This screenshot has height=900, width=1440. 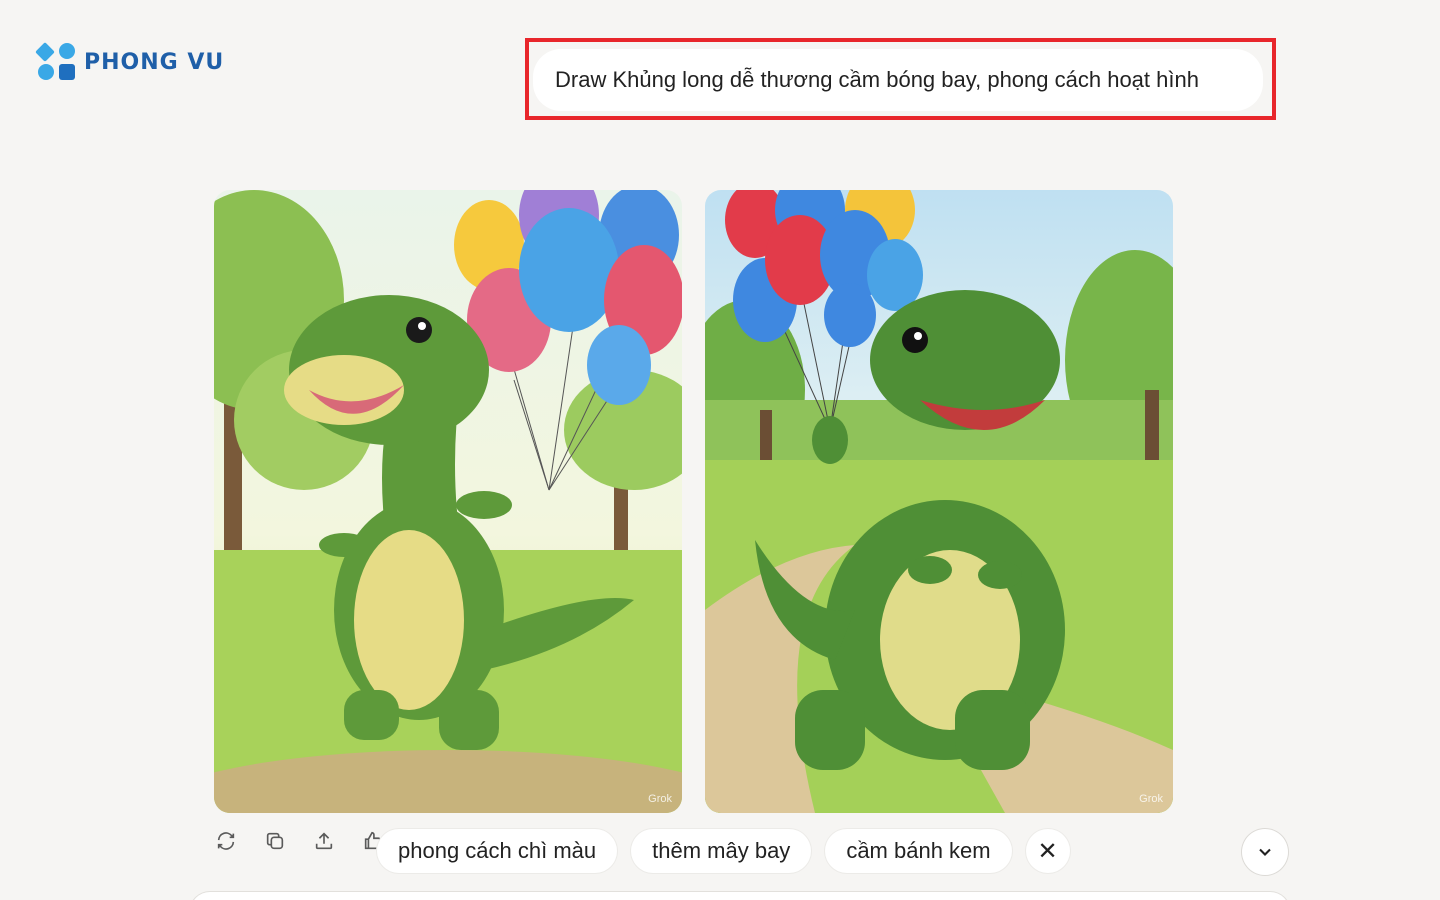 I want to click on brand-logo: PHONG VU, so click(x=130, y=61).